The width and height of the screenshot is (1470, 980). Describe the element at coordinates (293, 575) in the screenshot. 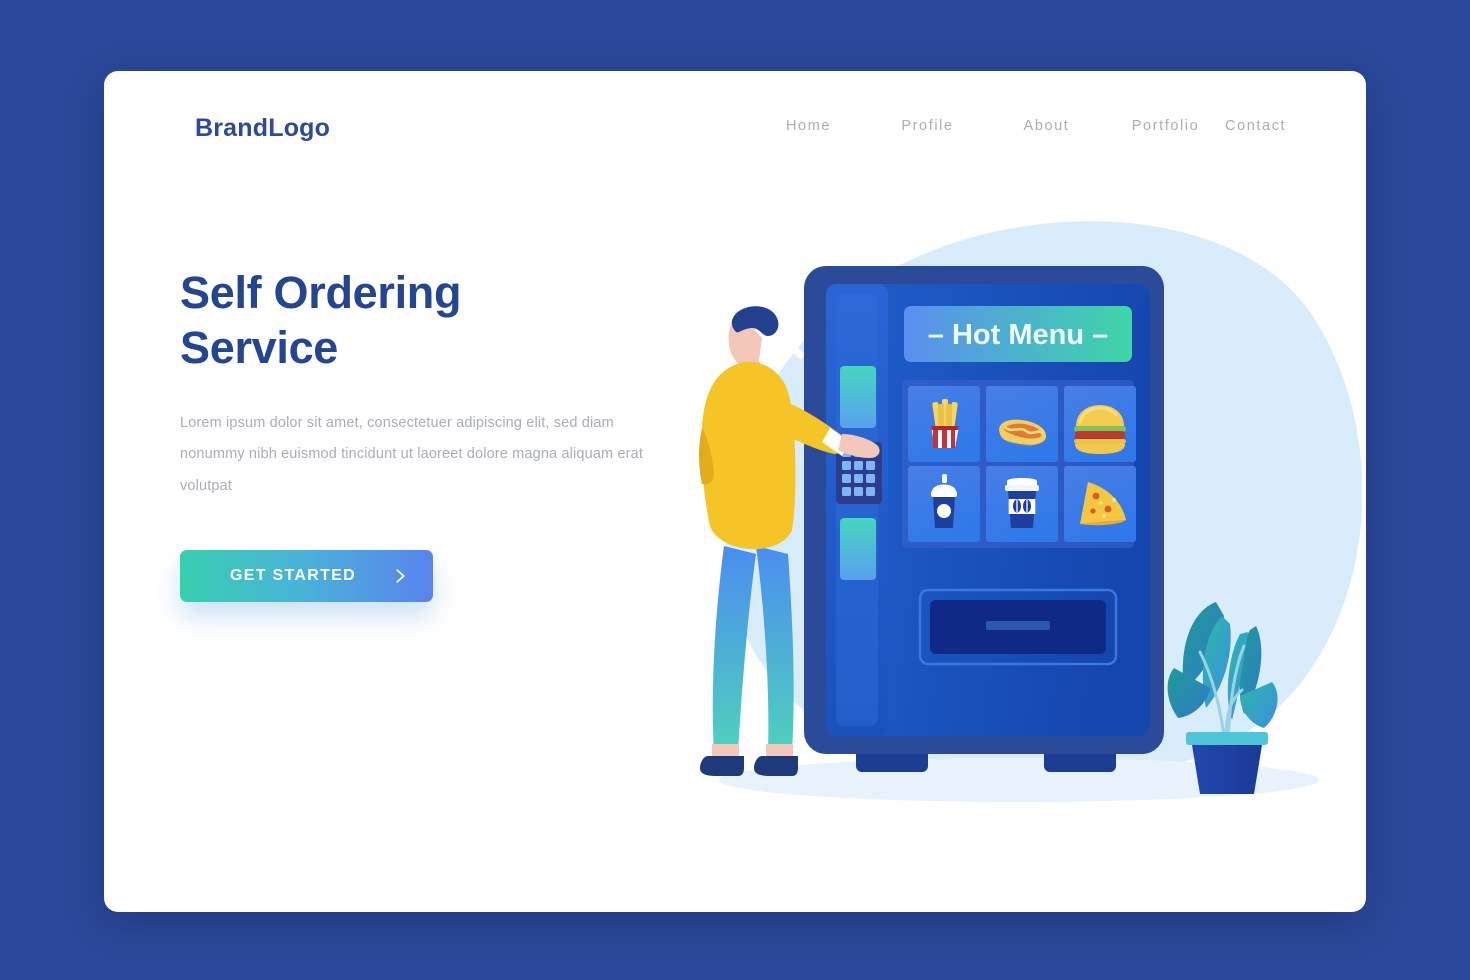

I see `get-started-label: GET STARTED` at that location.